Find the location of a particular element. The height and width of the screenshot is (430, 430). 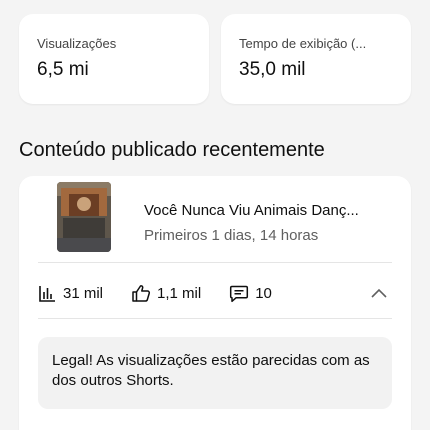

views-count: 31 mil is located at coordinates (83, 293).